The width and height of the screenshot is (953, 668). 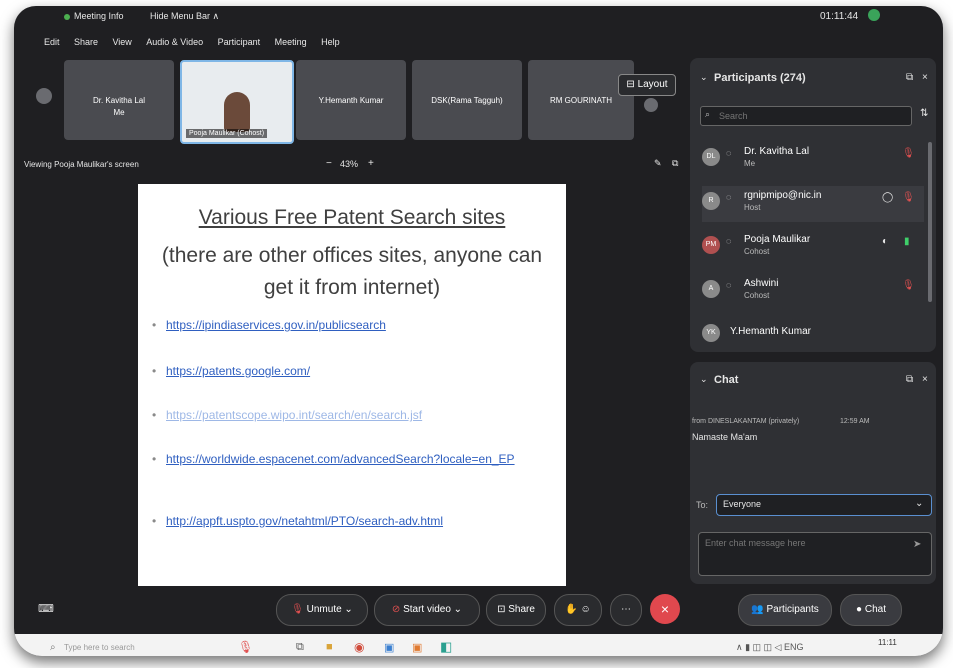 I want to click on video-thumbnail: RM GOURINATH, so click(x=581, y=100).